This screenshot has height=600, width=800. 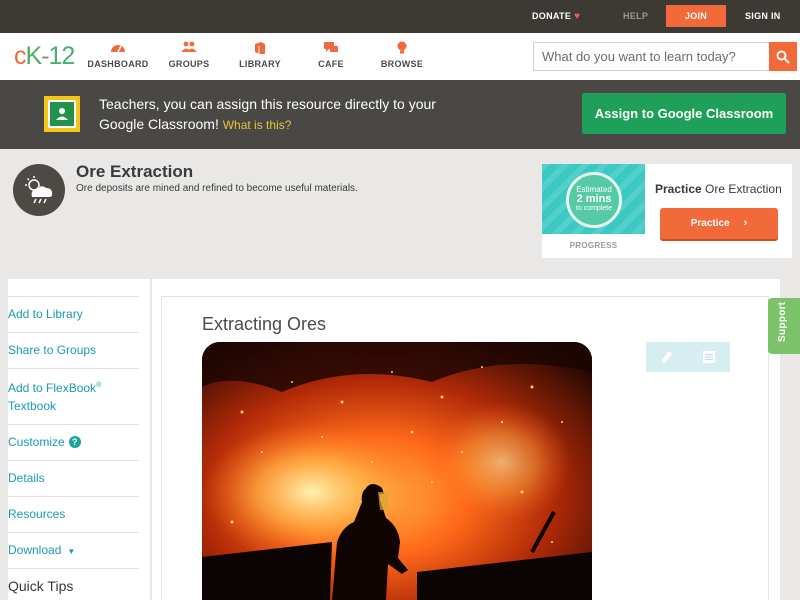 I want to click on sidebar-item-label: Add to FlexBook, so click(x=52, y=388).